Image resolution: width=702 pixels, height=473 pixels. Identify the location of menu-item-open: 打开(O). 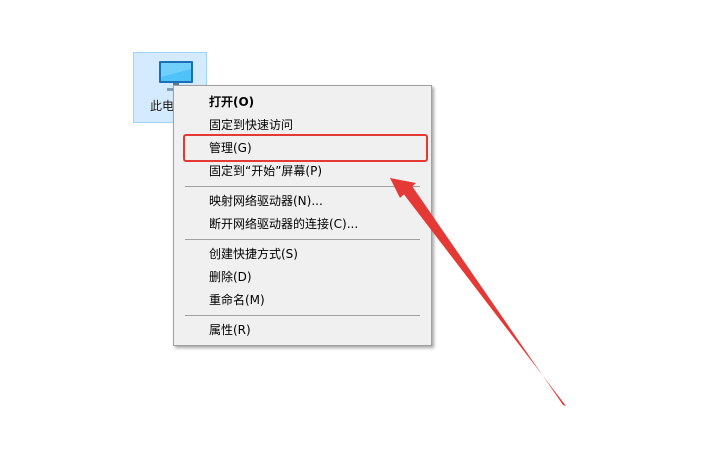
(302, 102).